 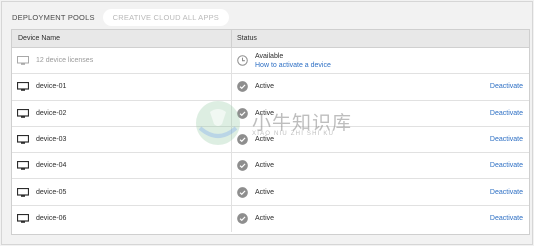 I want to click on clock-icon, so click(x=242, y=60).